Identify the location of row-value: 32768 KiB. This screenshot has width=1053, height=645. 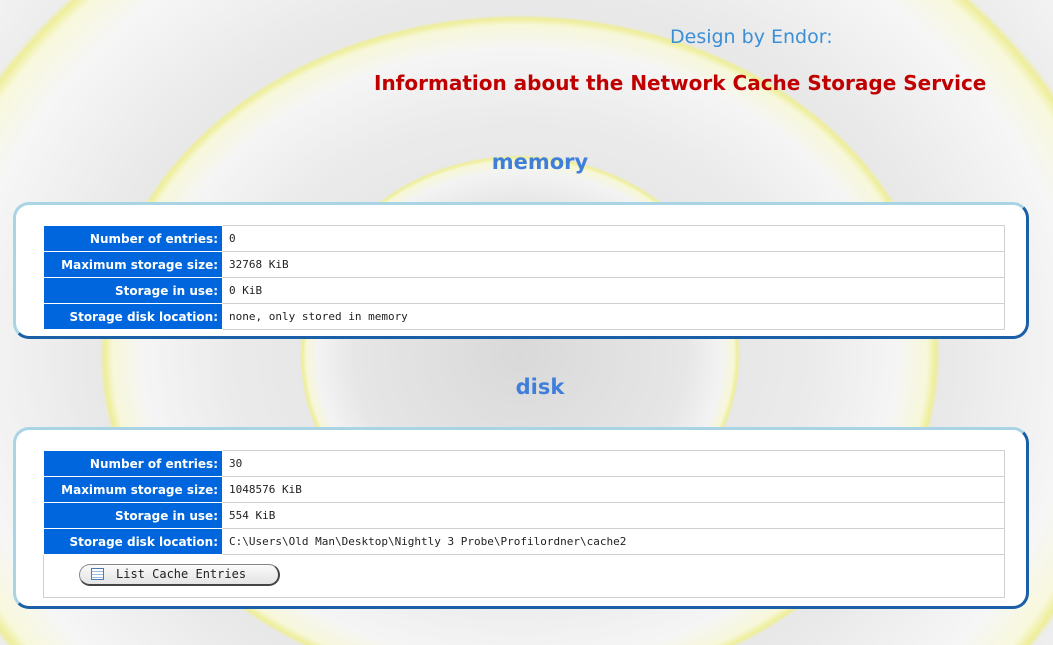
(613, 264).